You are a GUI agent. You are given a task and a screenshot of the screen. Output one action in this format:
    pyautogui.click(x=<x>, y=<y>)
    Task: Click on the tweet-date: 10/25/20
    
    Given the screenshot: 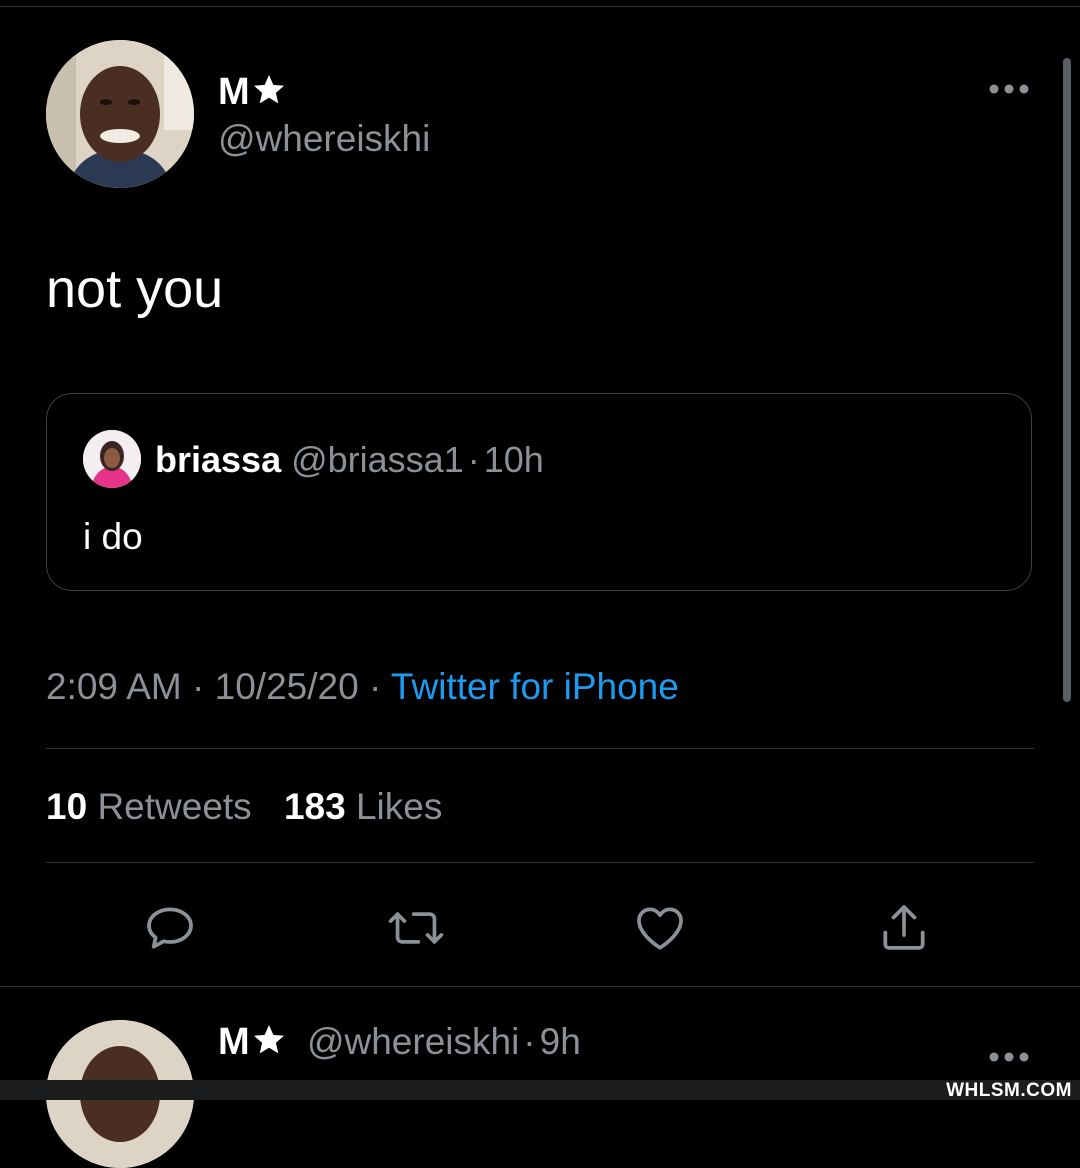 What is the action you would take?
    pyautogui.click(x=286, y=686)
    